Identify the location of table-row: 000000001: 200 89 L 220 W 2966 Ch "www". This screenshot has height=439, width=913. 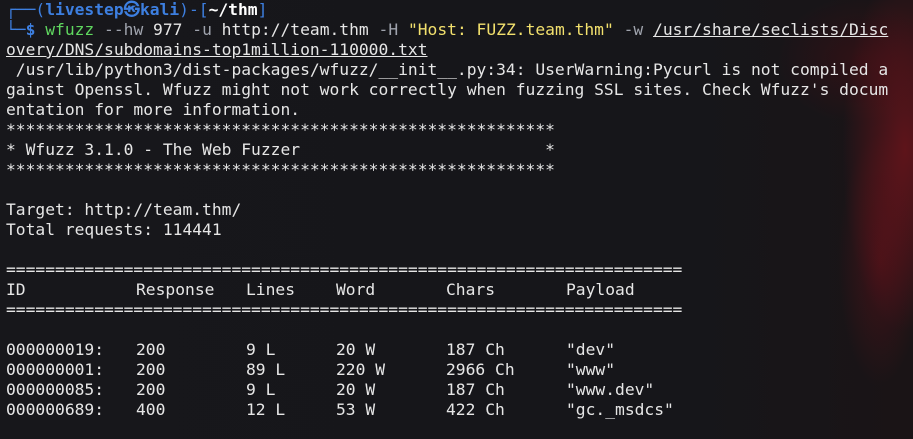
(458, 370).